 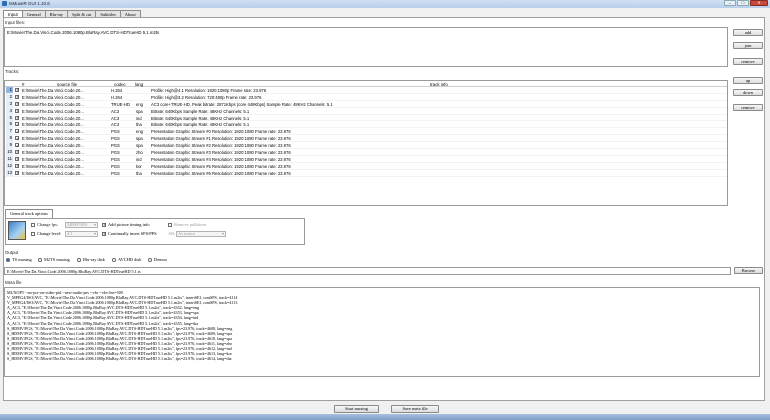 What do you see at coordinates (114, 260) in the screenshot?
I see `avchd-disk-radio` at bounding box center [114, 260].